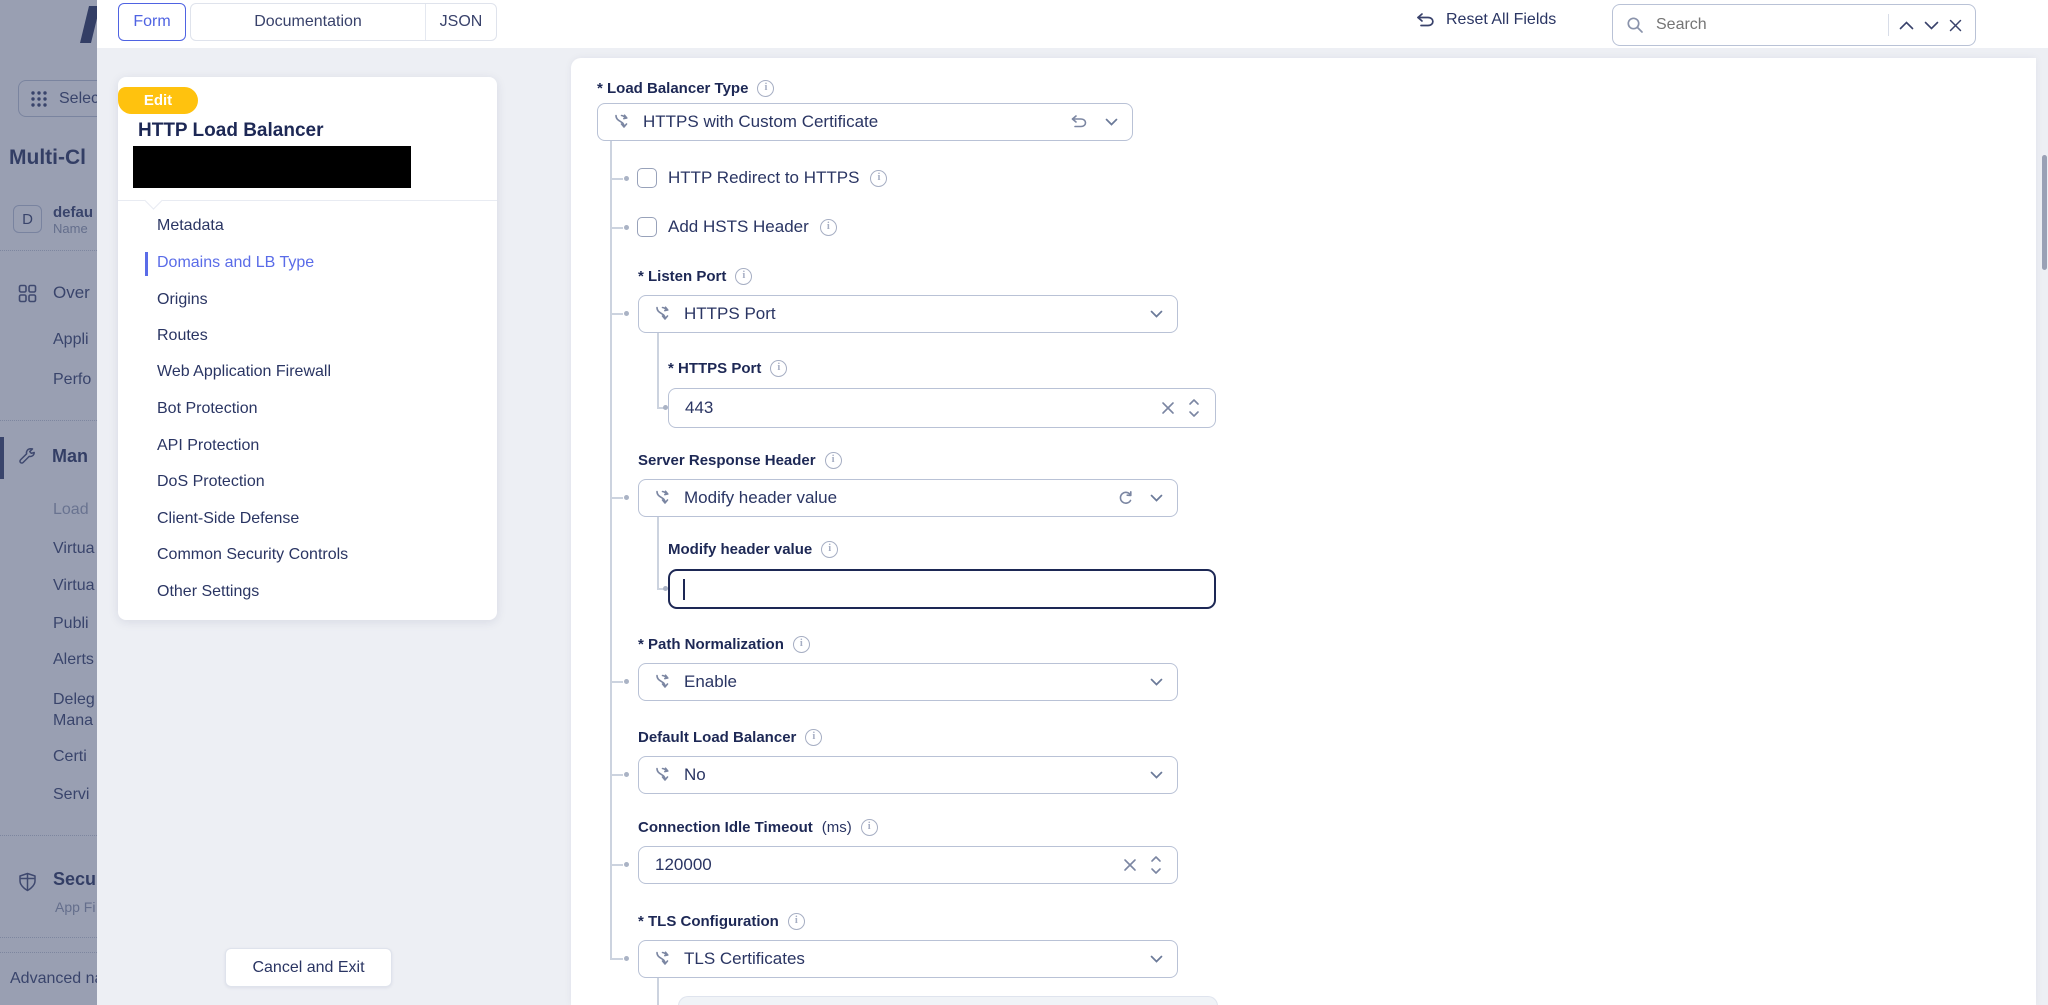  What do you see at coordinates (1501, 19) in the screenshot?
I see `reset-all-fields-label: Reset All Fields` at bounding box center [1501, 19].